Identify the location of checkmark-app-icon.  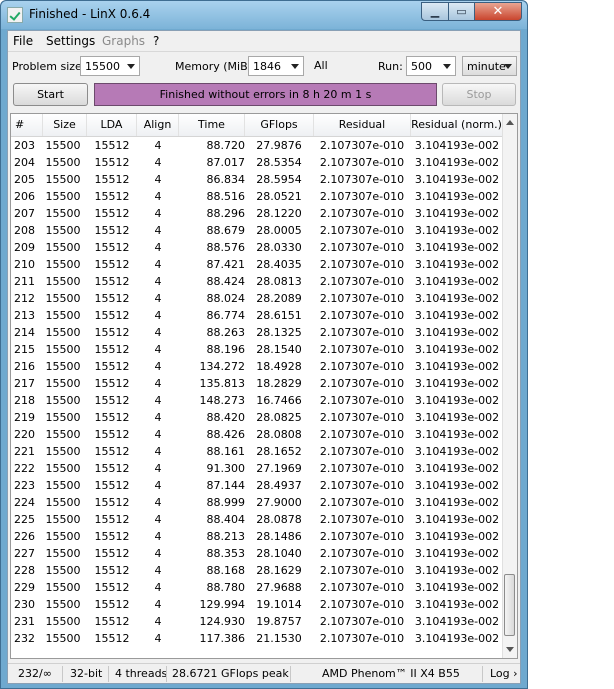
(15, 15).